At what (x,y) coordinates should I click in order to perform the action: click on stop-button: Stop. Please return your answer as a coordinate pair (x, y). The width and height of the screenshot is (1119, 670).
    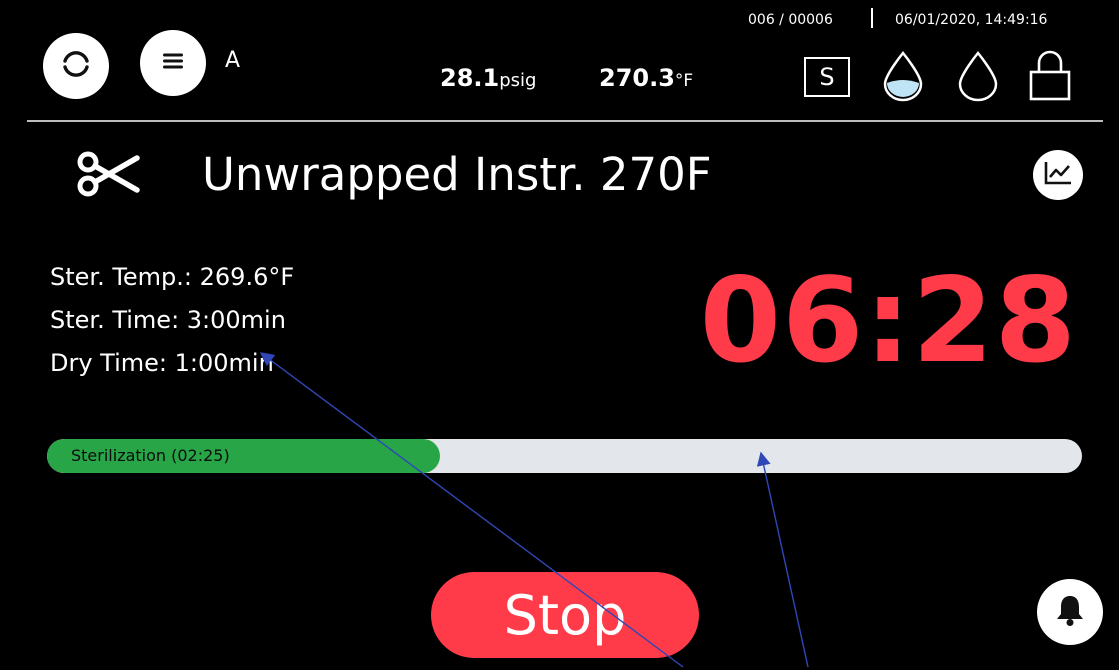
    Looking at the image, I should click on (565, 615).